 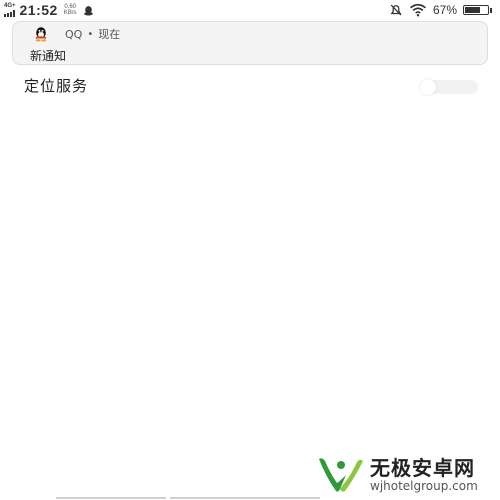 What do you see at coordinates (109, 34) in the screenshot?
I see `notification-time: 现在` at bounding box center [109, 34].